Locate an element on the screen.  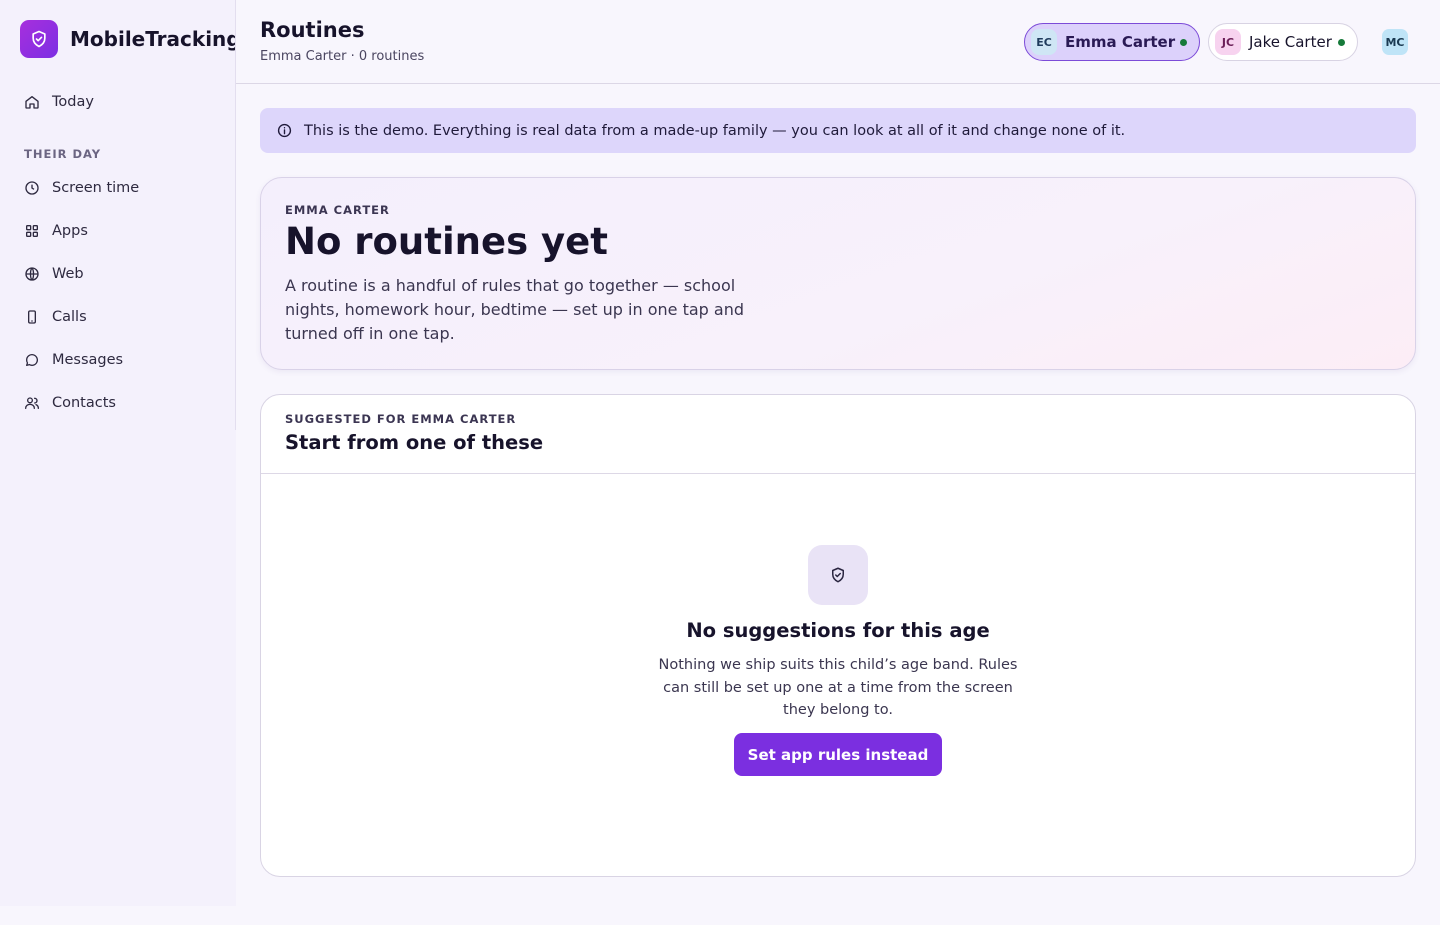
sidebar-item-screen-time: Screen time is located at coordinates (81, 188).